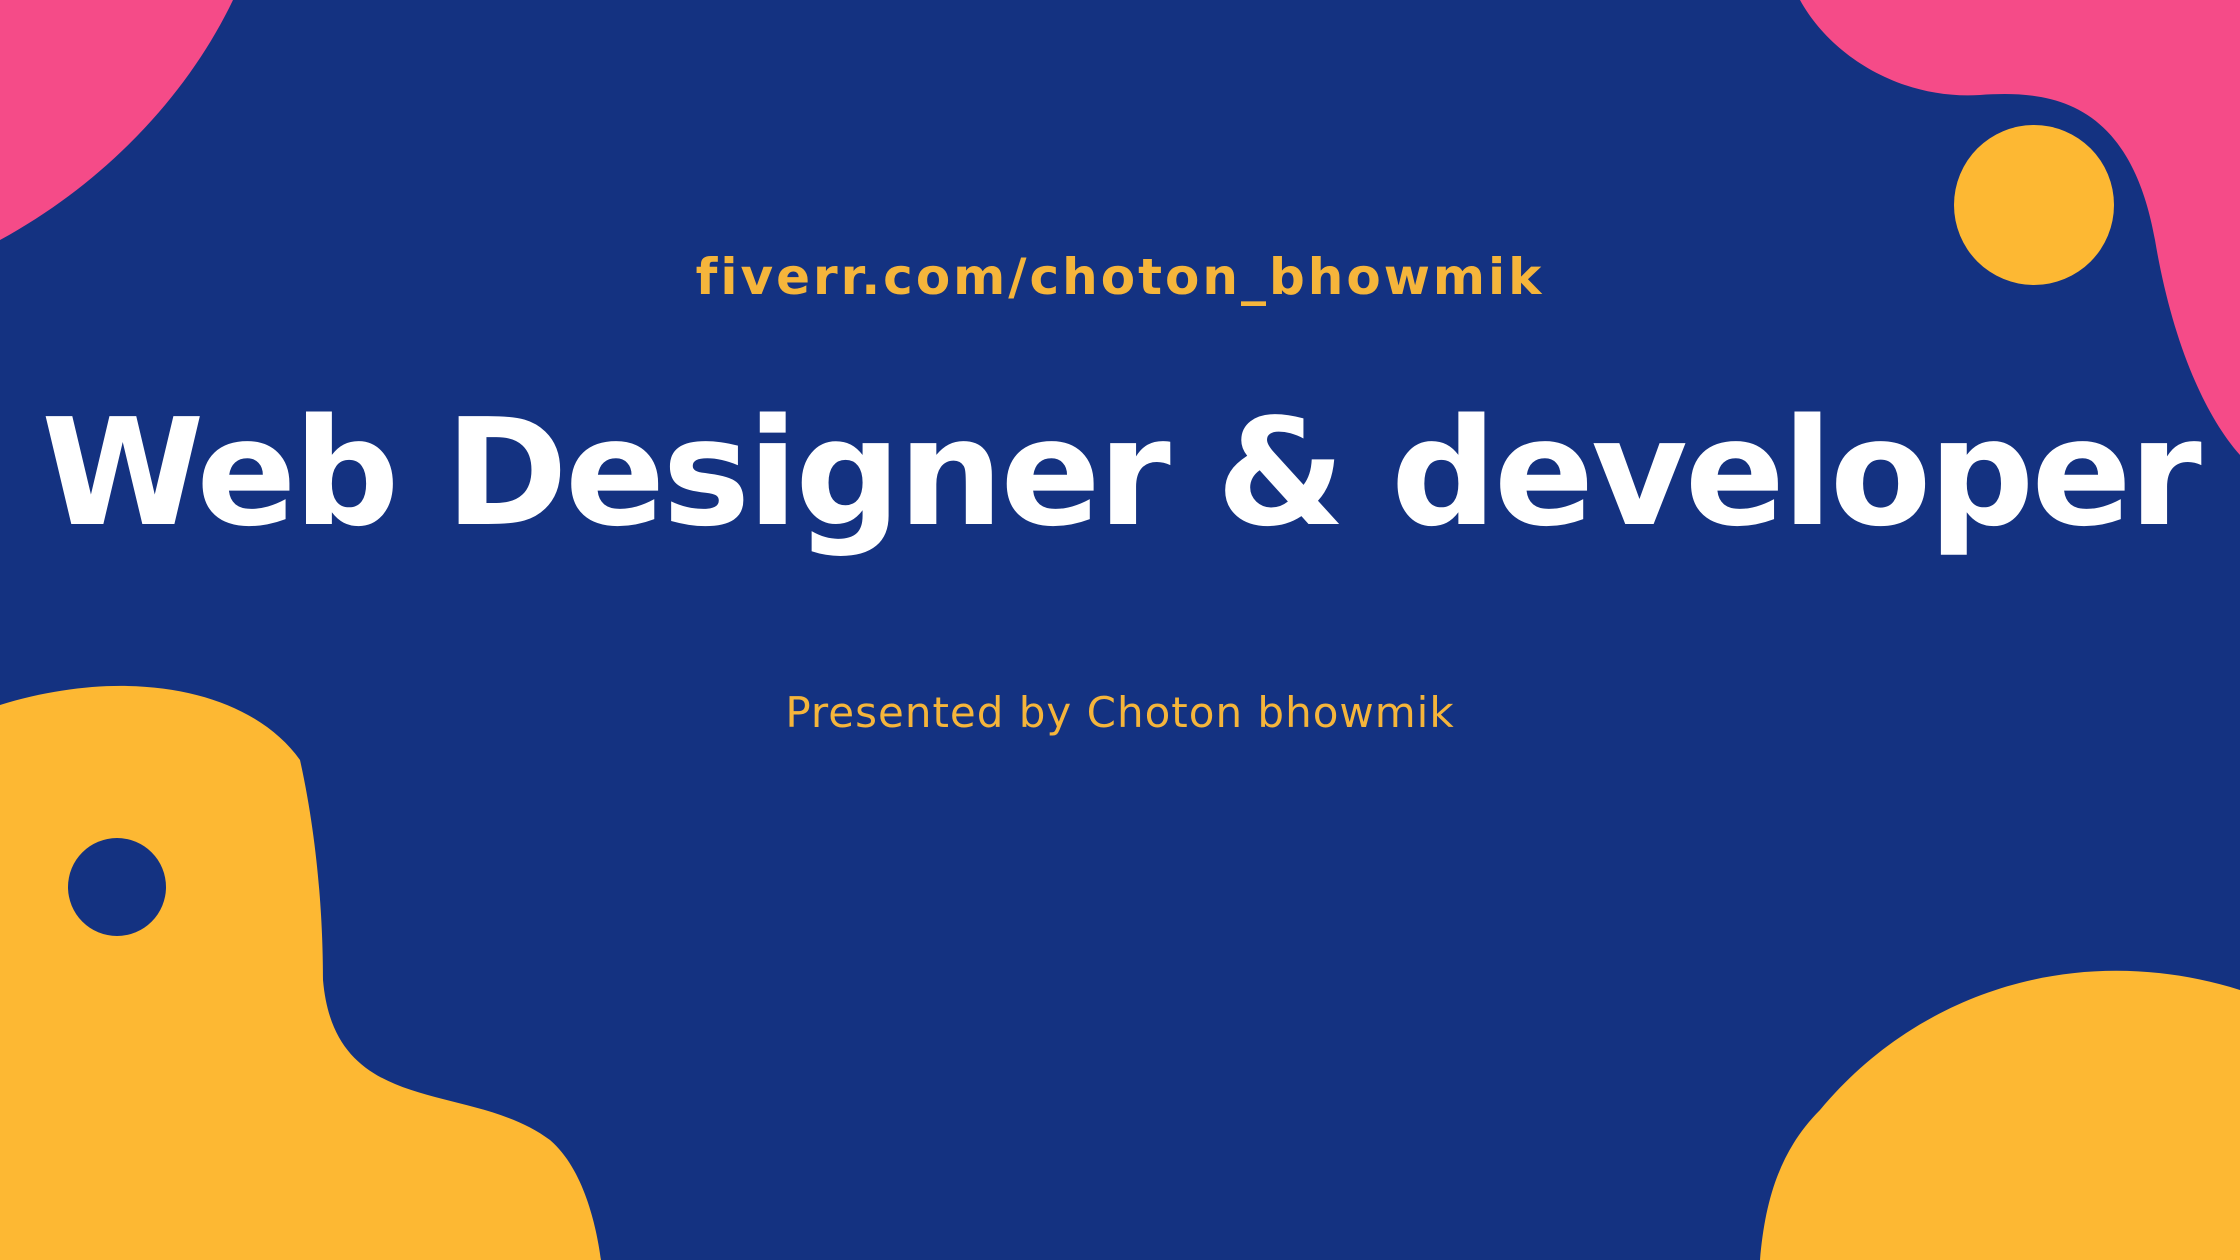 Image resolution: width=2240 pixels, height=1260 pixels. What do you see at coordinates (1121, 473) in the screenshot?
I see `slide-title: Web Designer & developer` at bounding box center [1121, 473].